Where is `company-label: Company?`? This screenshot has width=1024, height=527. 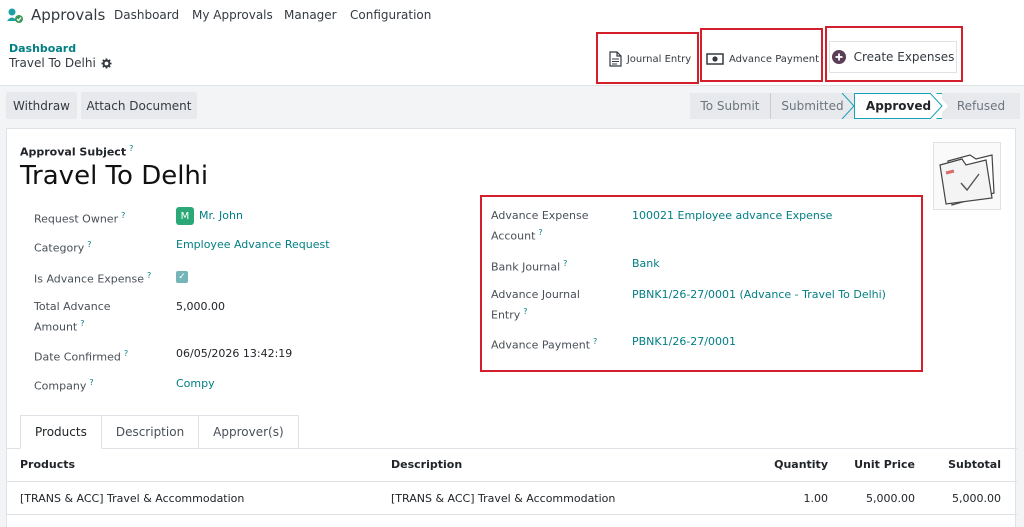 company-label: Company? is located at coordinates (64, 385).